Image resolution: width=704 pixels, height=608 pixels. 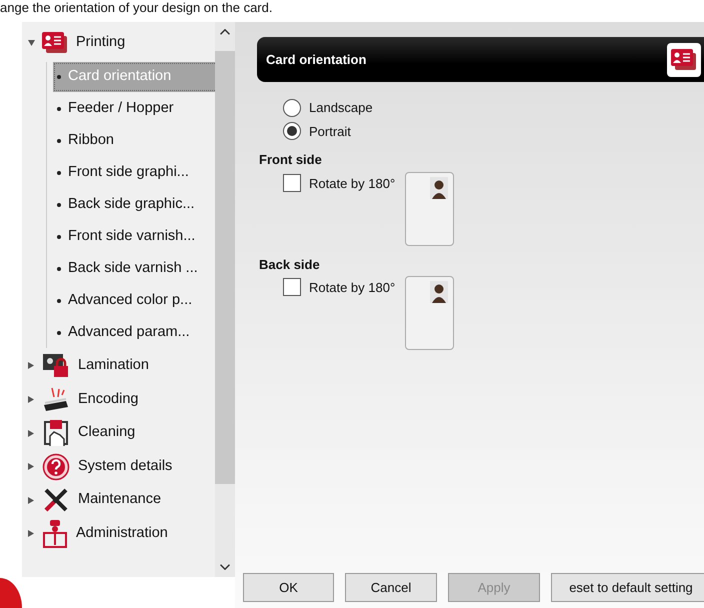 What do you see at coordinates (122, 534) in the screenshot?
I see `tree-item: Administration` at bounding box center [122, 534].